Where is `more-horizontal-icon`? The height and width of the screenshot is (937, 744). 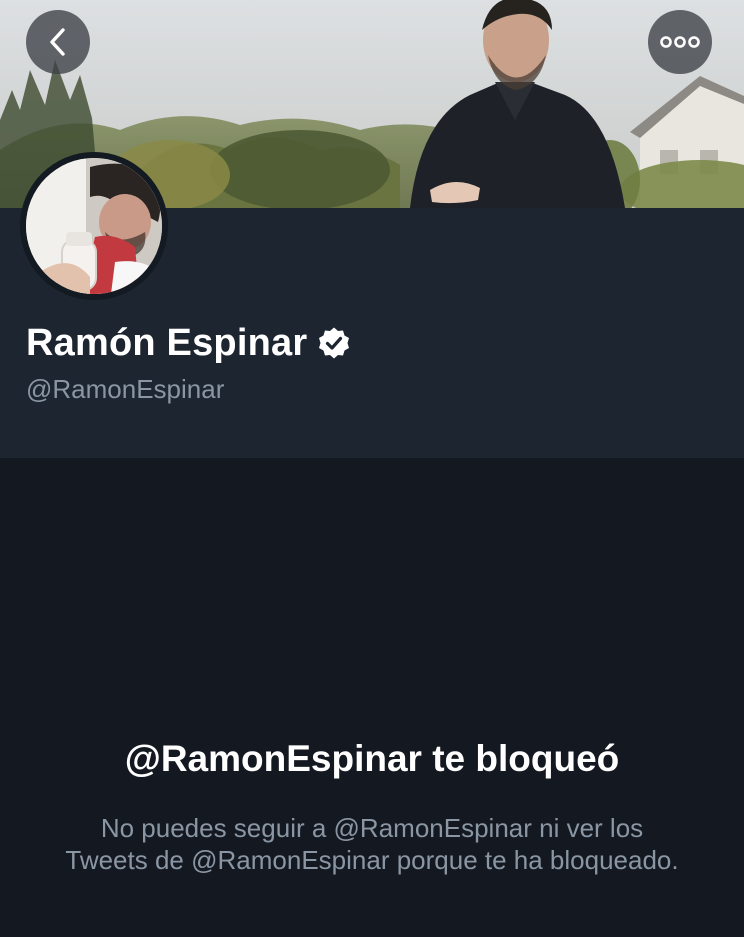
more-horizontal-icon is located at coordinates (680, 42).